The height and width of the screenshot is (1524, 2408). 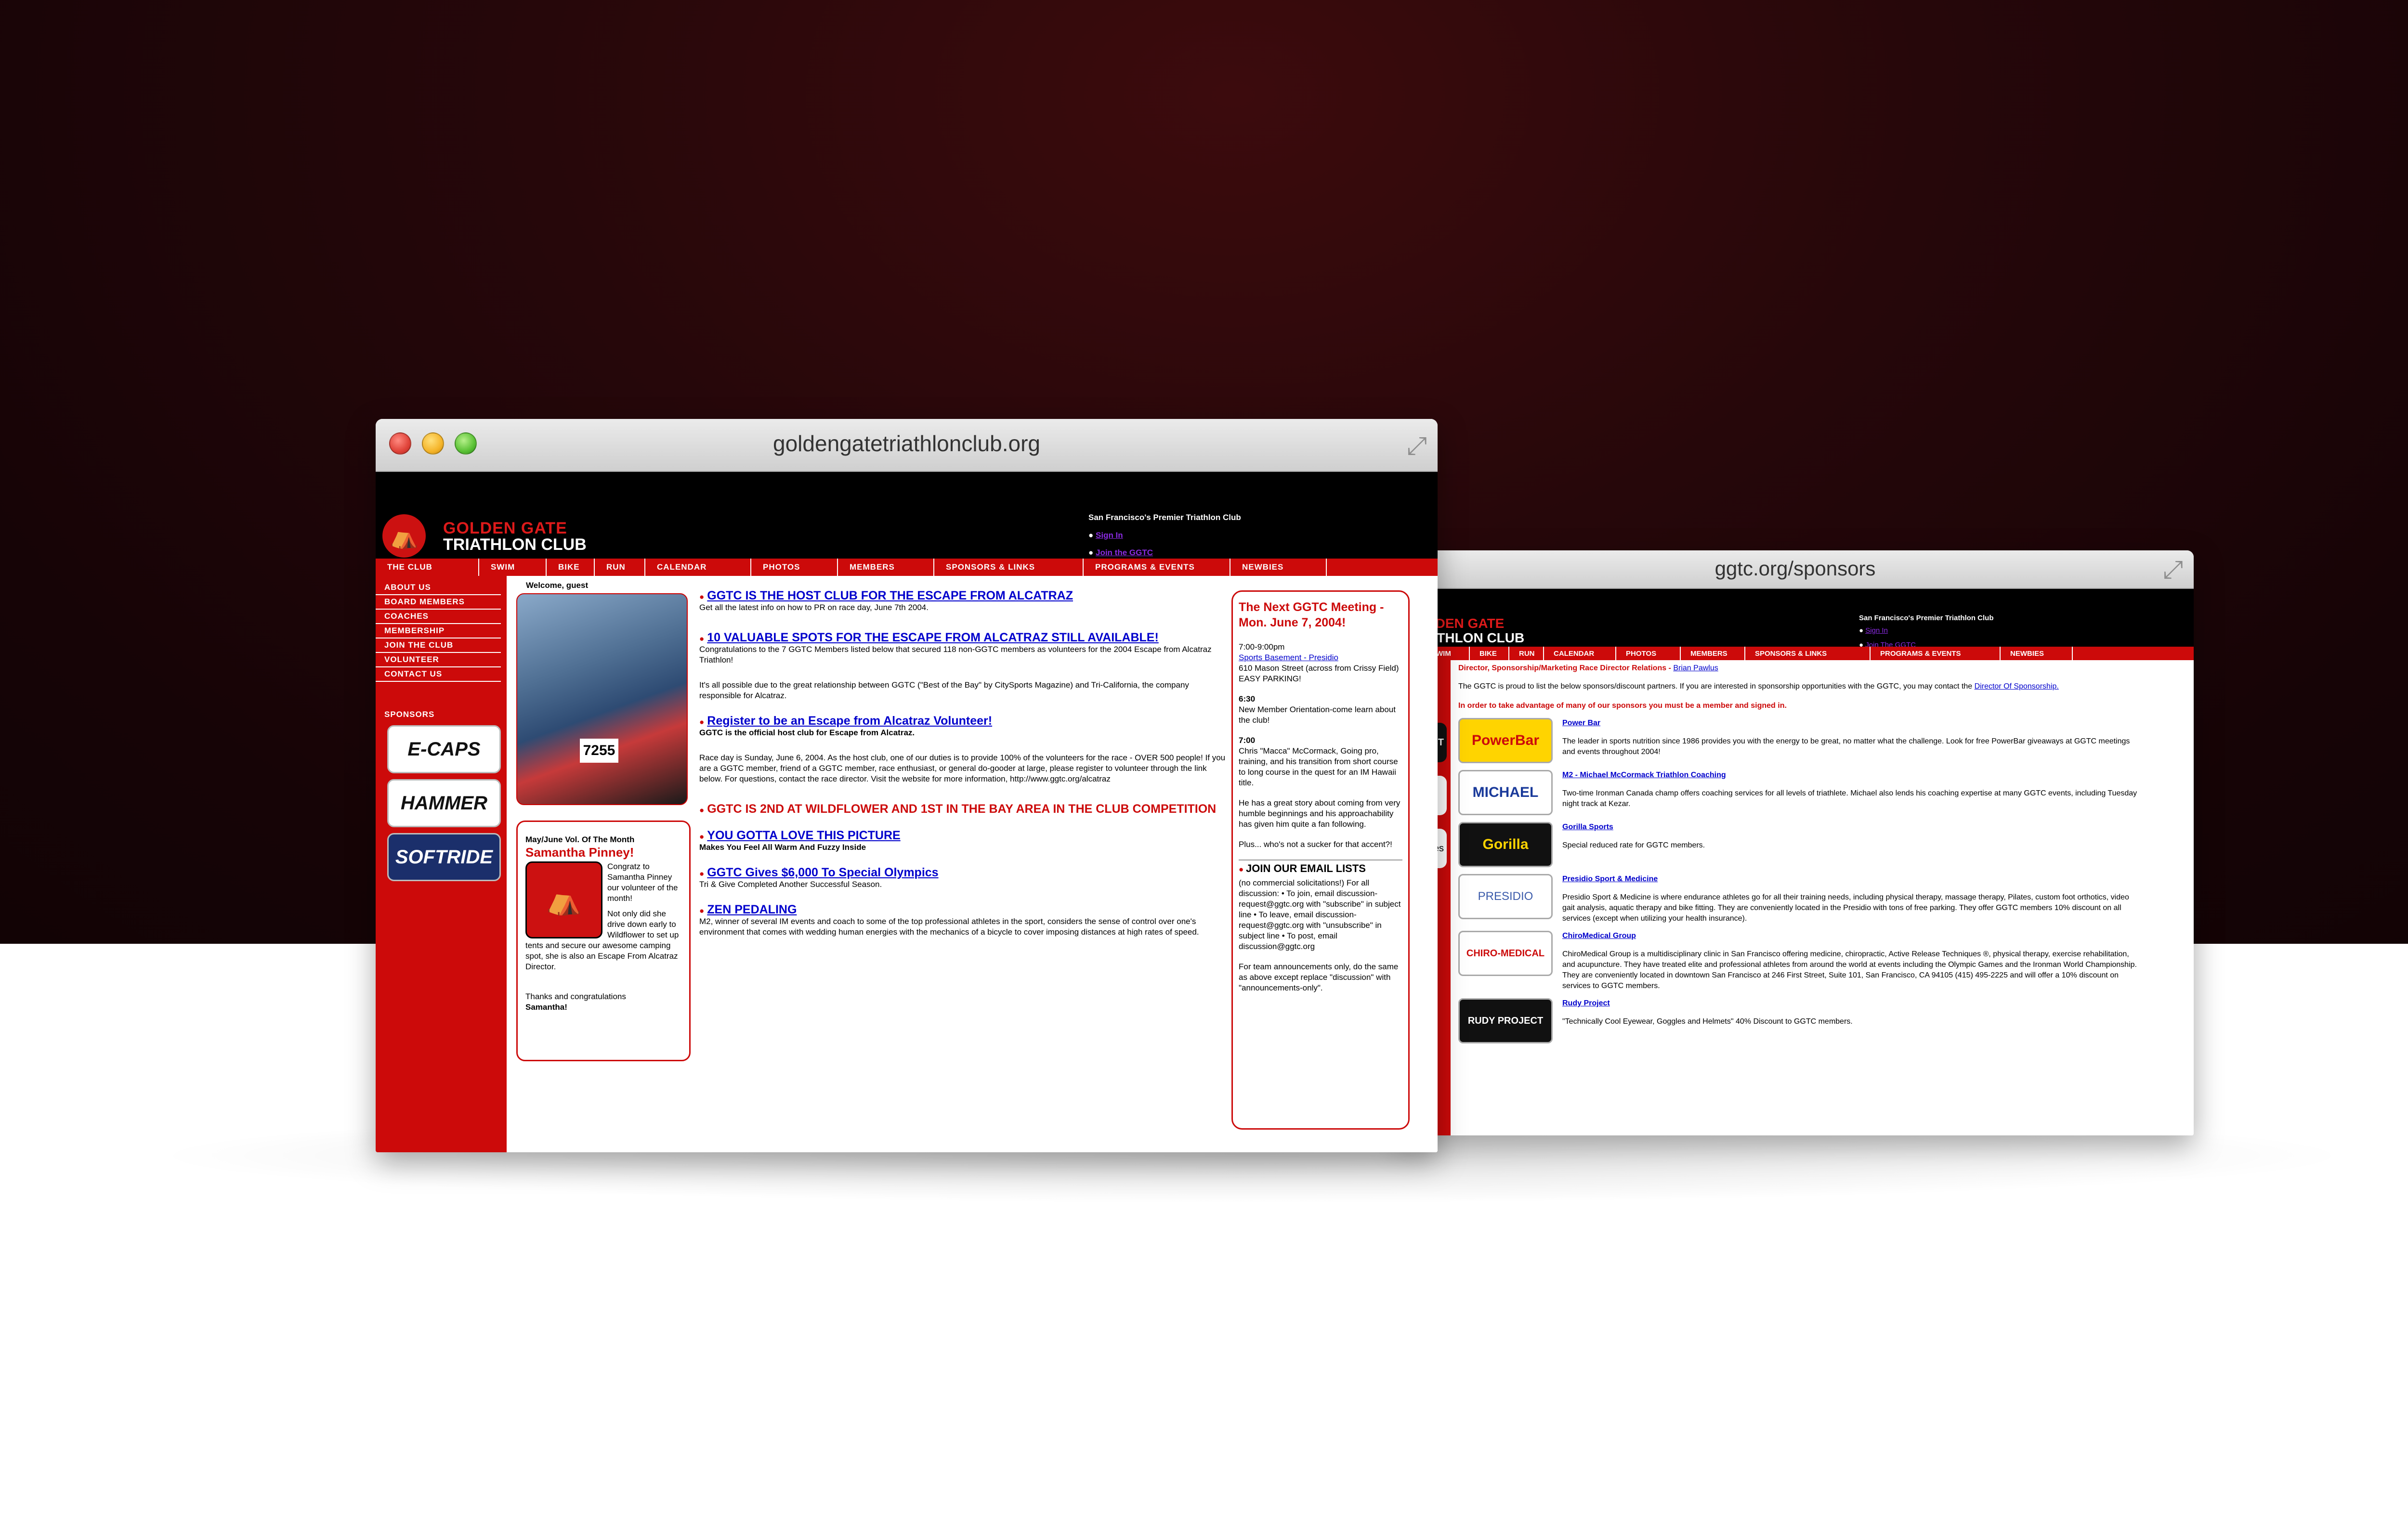 I want to click on hammer-logo: HAMMER, so click(x=444, y=803).